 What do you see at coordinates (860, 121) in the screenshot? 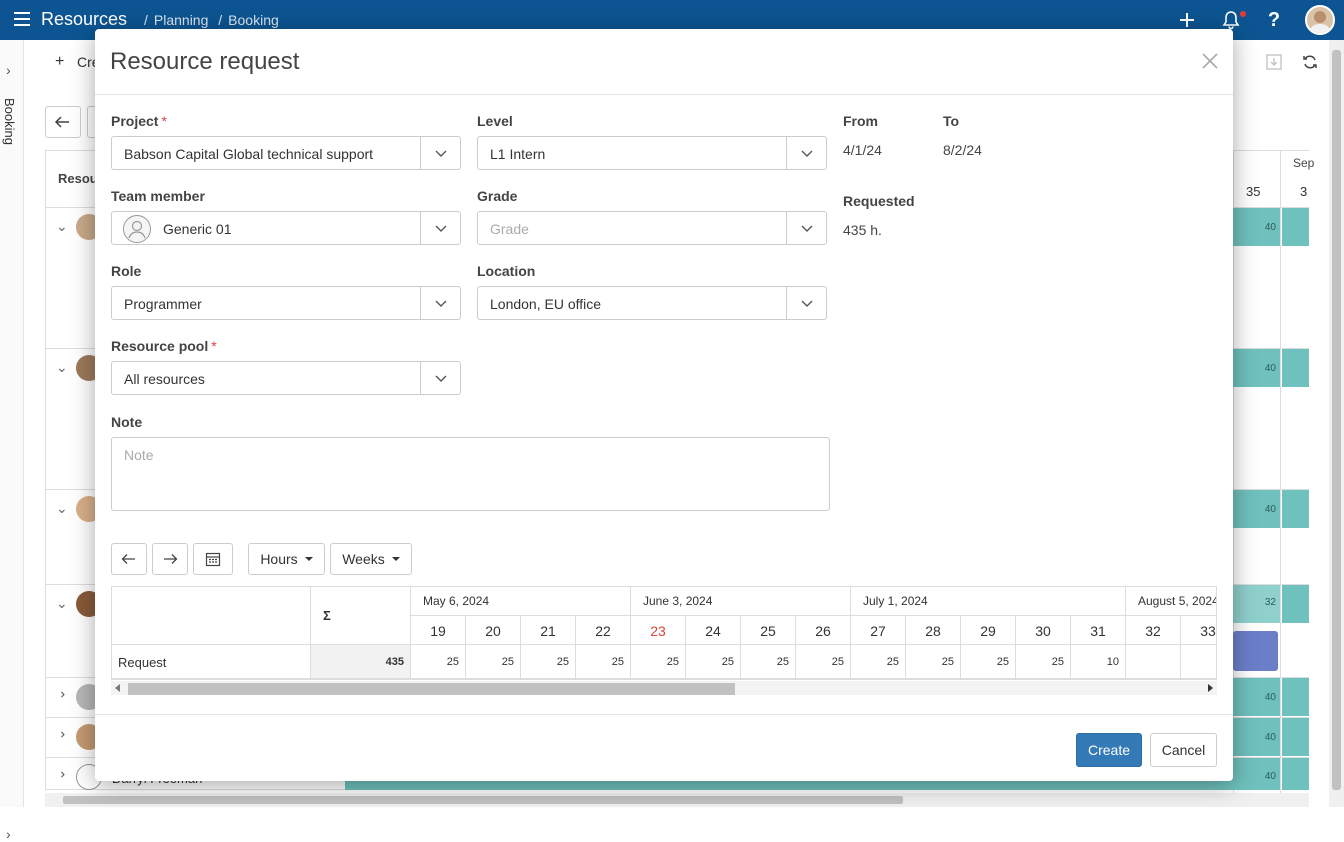
I see `from-label: From` at bounding box center [860, 121].